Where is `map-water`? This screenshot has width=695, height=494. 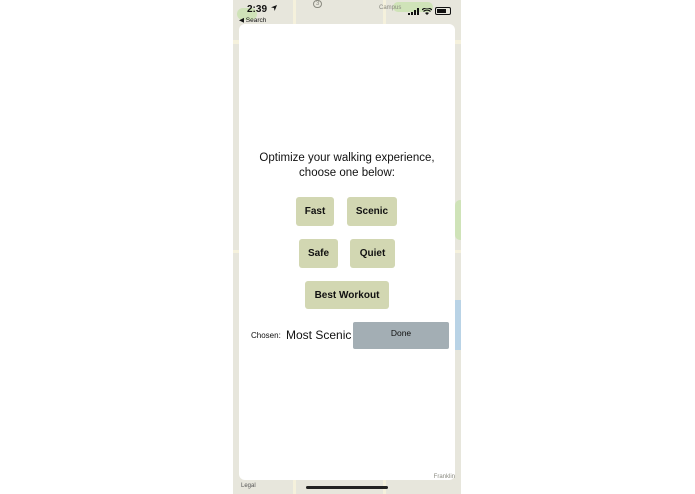
map-water is located at coordinates (458, 325).